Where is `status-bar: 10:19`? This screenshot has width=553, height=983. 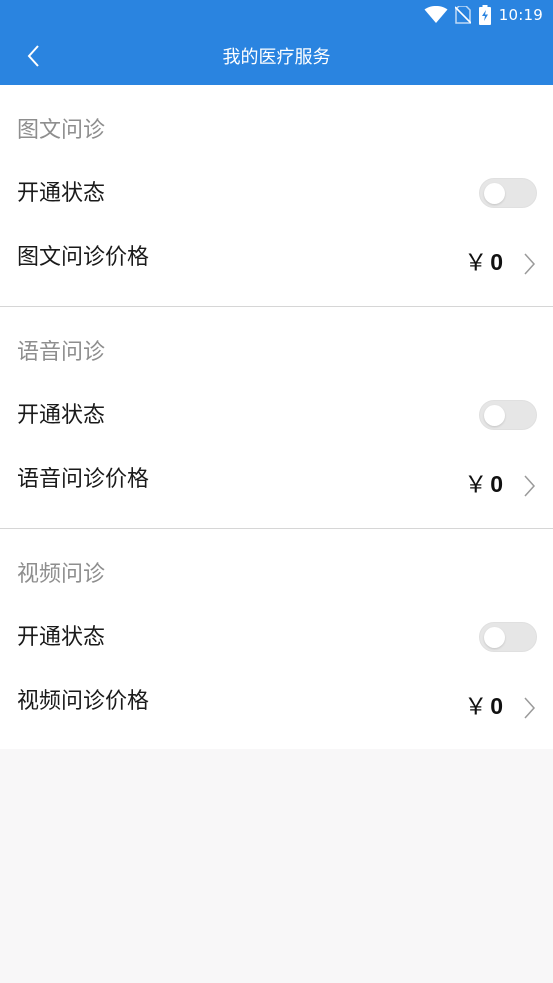
status-bar: 10:19 is located at coordinates (276, 15).